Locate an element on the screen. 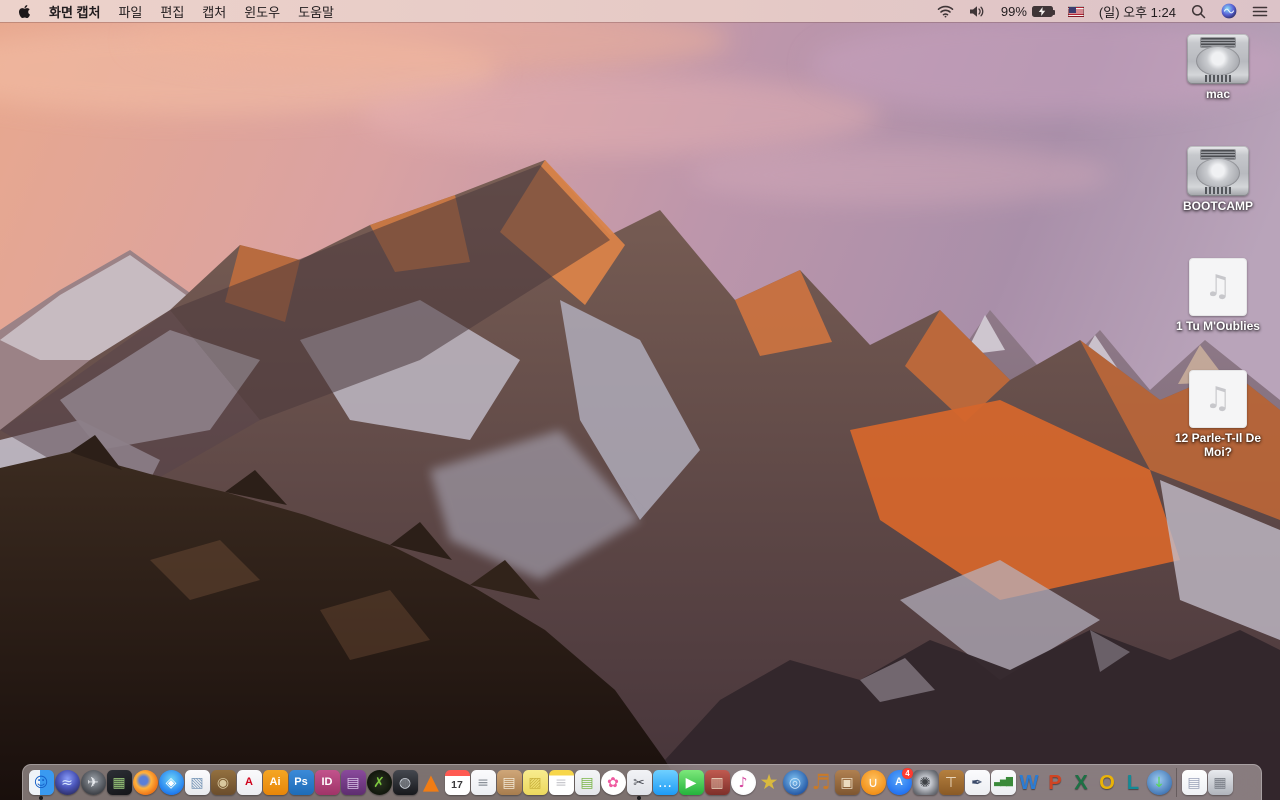 This screenshot has width=1280, height=800. desktop-icon-12-parle-t-il-de-moi-: ♫ 12 Parle-T-Il De Moi? is located at coordinates (1218, 426).